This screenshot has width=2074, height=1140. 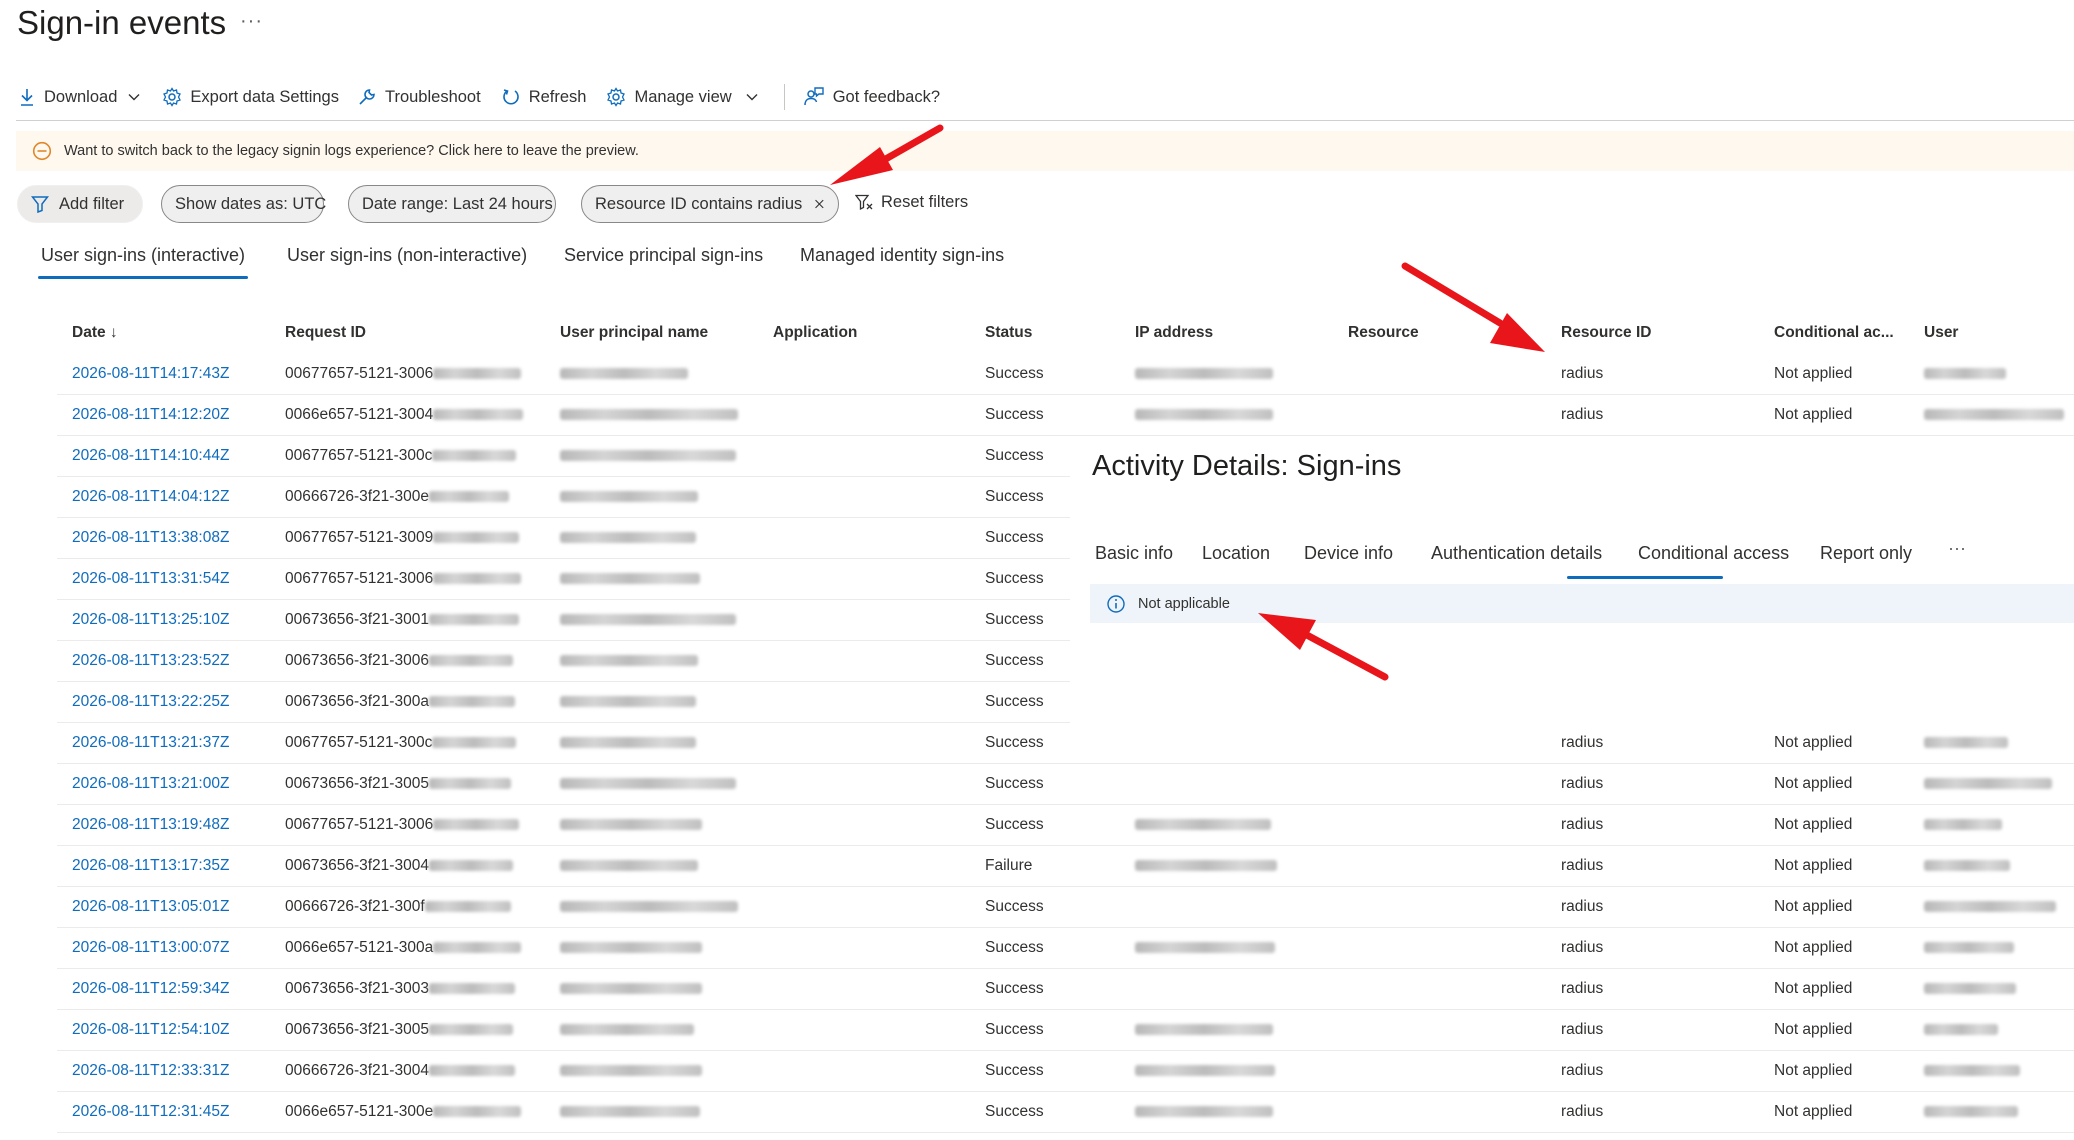 What do you see at coordinates (151, 496) in the screenshot?
I see `cell-date-text: 2026-08-11T14:04:12Z` at bounding box center [151, 496].